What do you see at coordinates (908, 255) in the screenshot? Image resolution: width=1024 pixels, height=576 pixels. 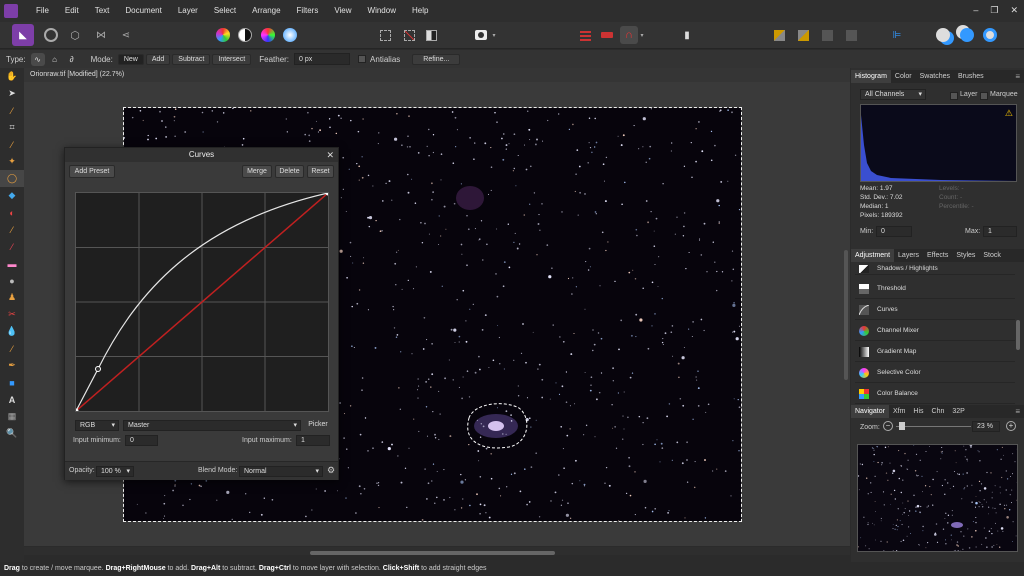 I see `tab-layers: Layers` at bounding box center [908, 255].